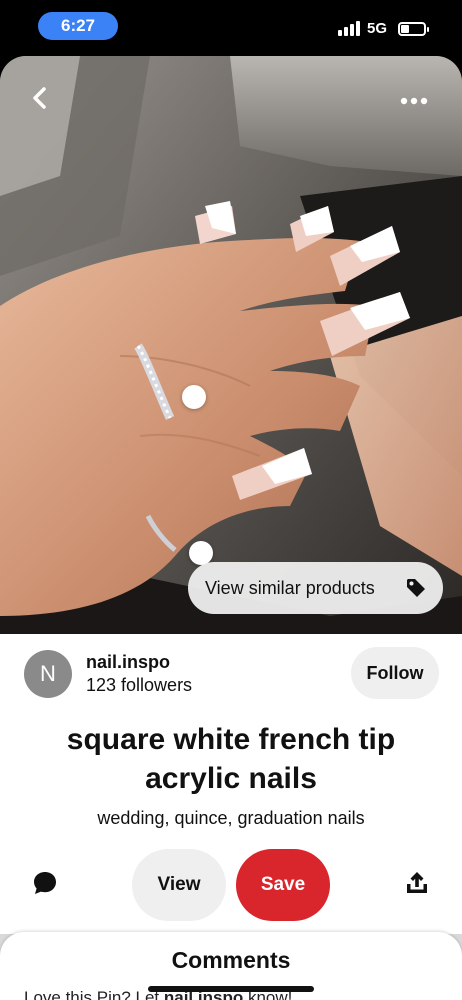 The width and height of the screenshot is (462, 1000). I want to click on view-button: View, so click(179, 885).